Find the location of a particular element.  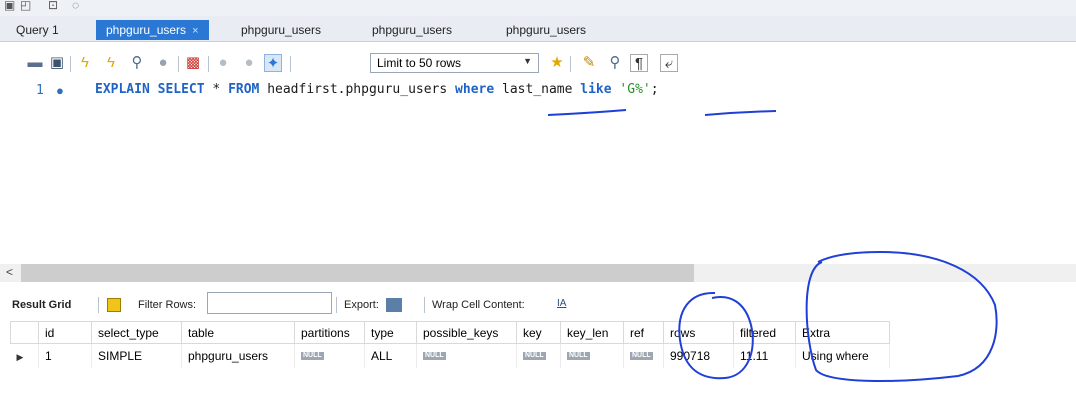

column-header: table is located at coordinates (238, 332).